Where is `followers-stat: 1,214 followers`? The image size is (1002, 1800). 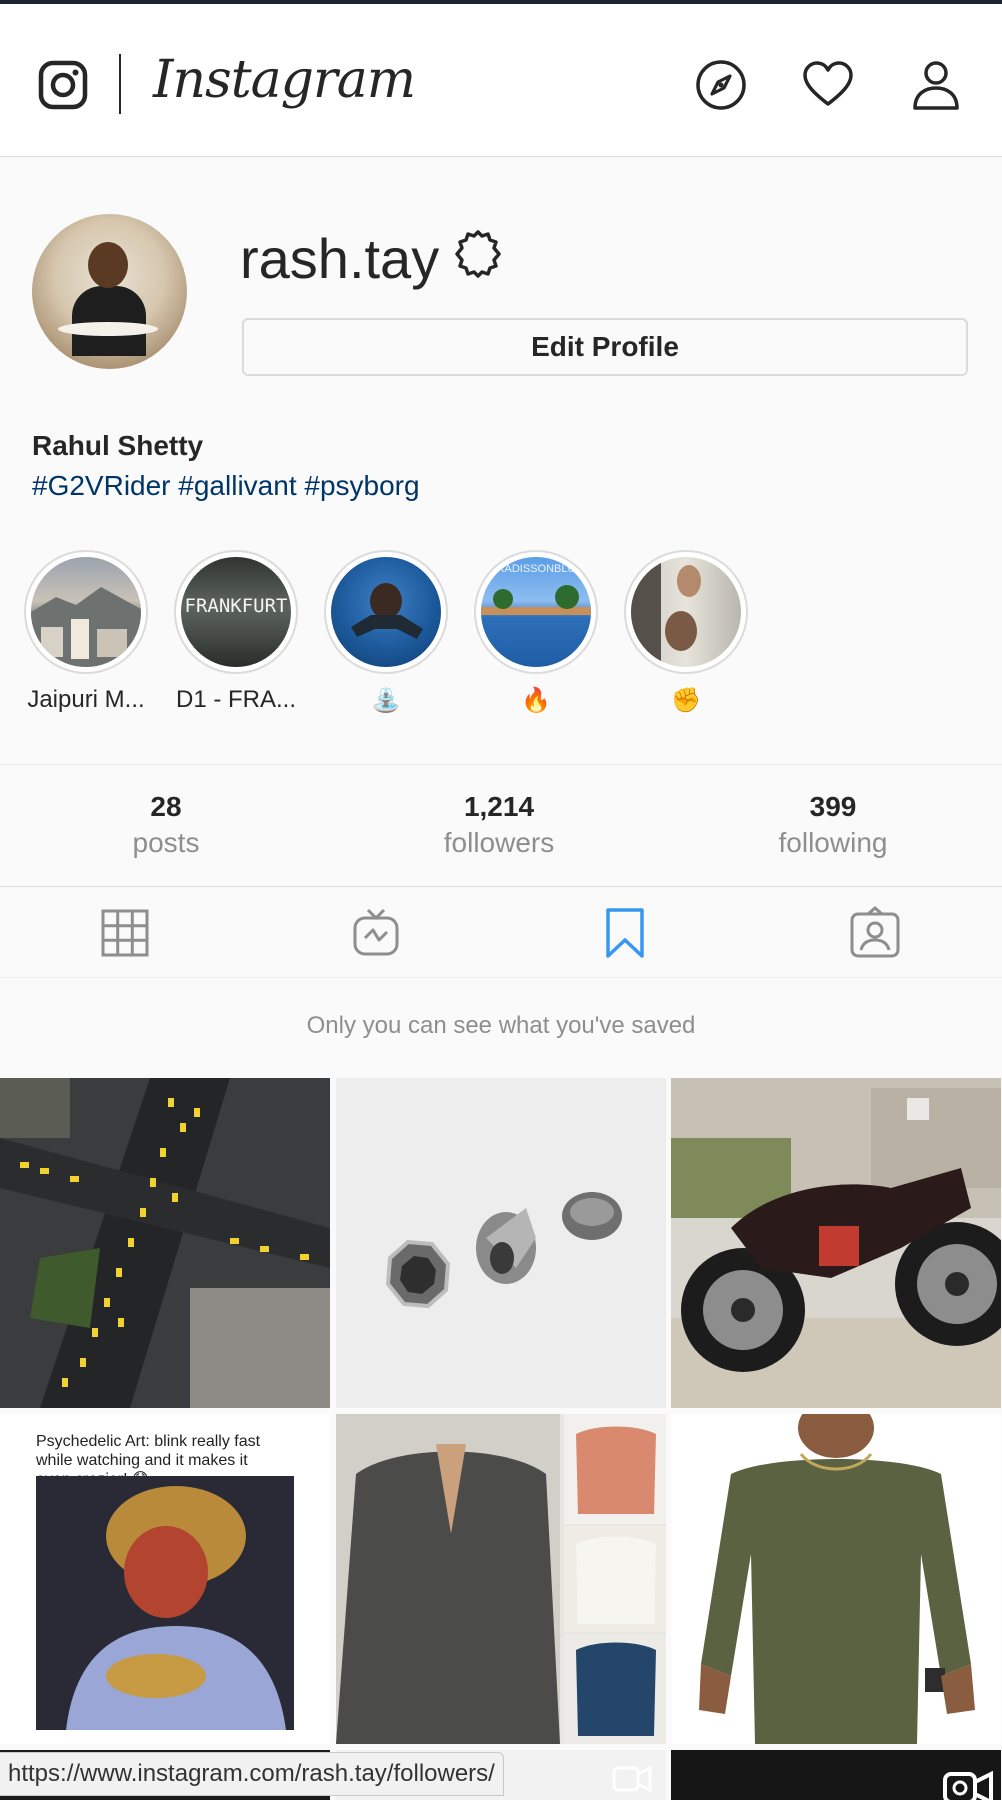 followers-stat: 1,214 followers is located at coordinates (499, 825).